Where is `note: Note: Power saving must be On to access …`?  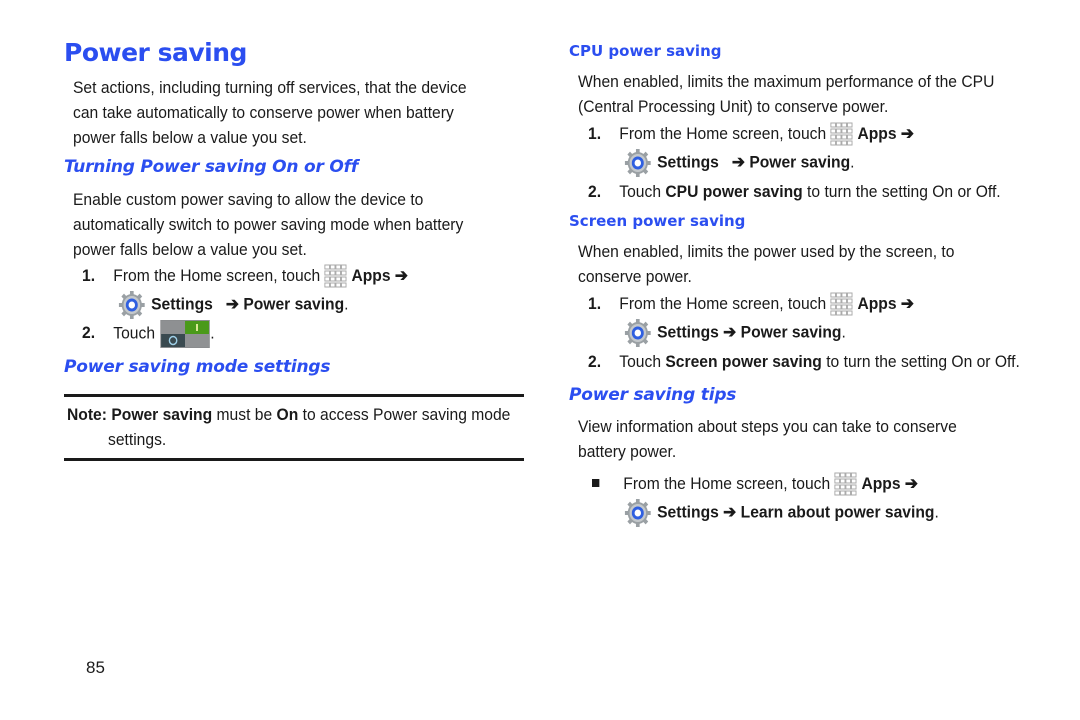
note: Note: Power saving must be On to access … is located at coordinates (288, 414).